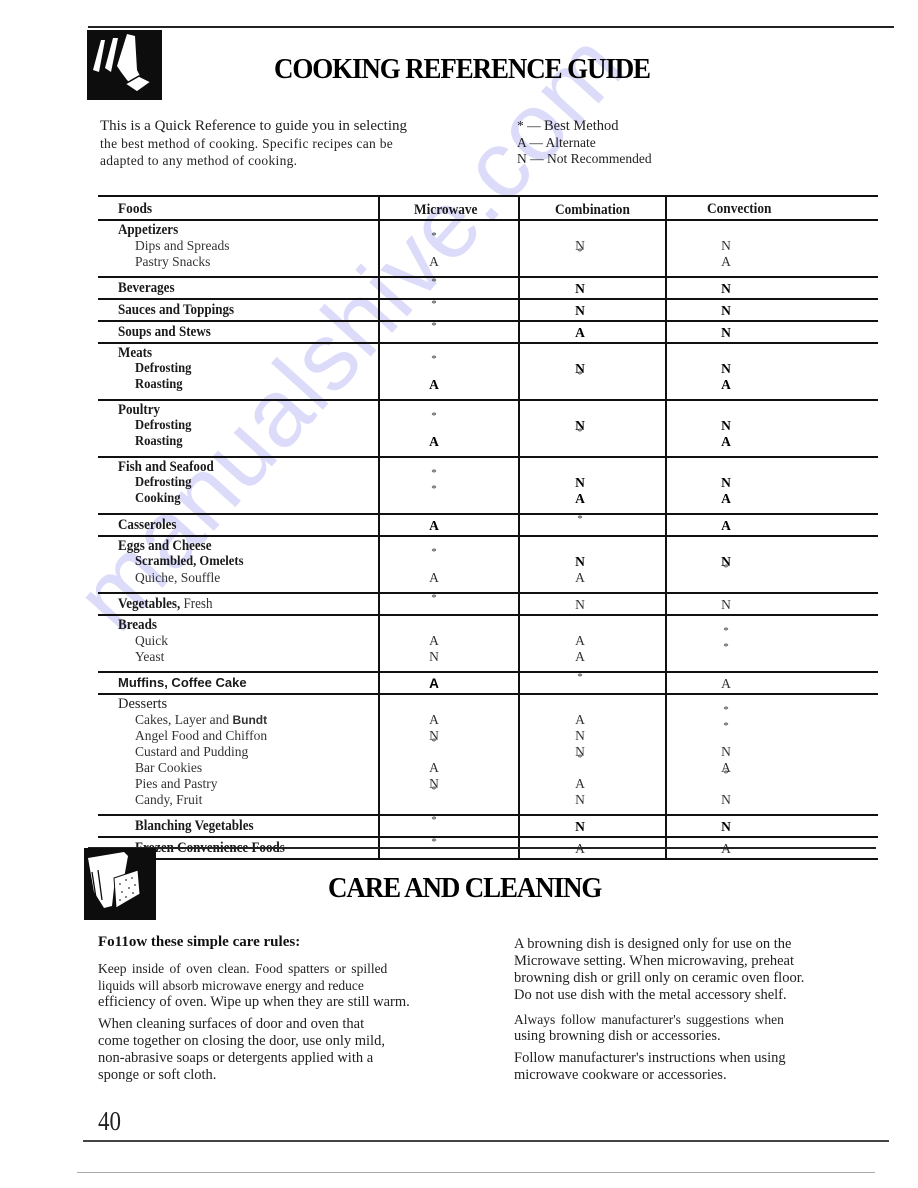 This screenshot has width=918, height=1188. I want to click on legend-item: * — Best Method, so click(568, 126).